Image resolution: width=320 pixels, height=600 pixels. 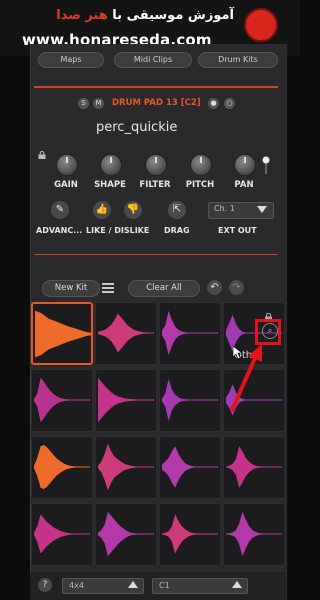 I want to click on chevron-down-icon, so click(x=262, y=209).